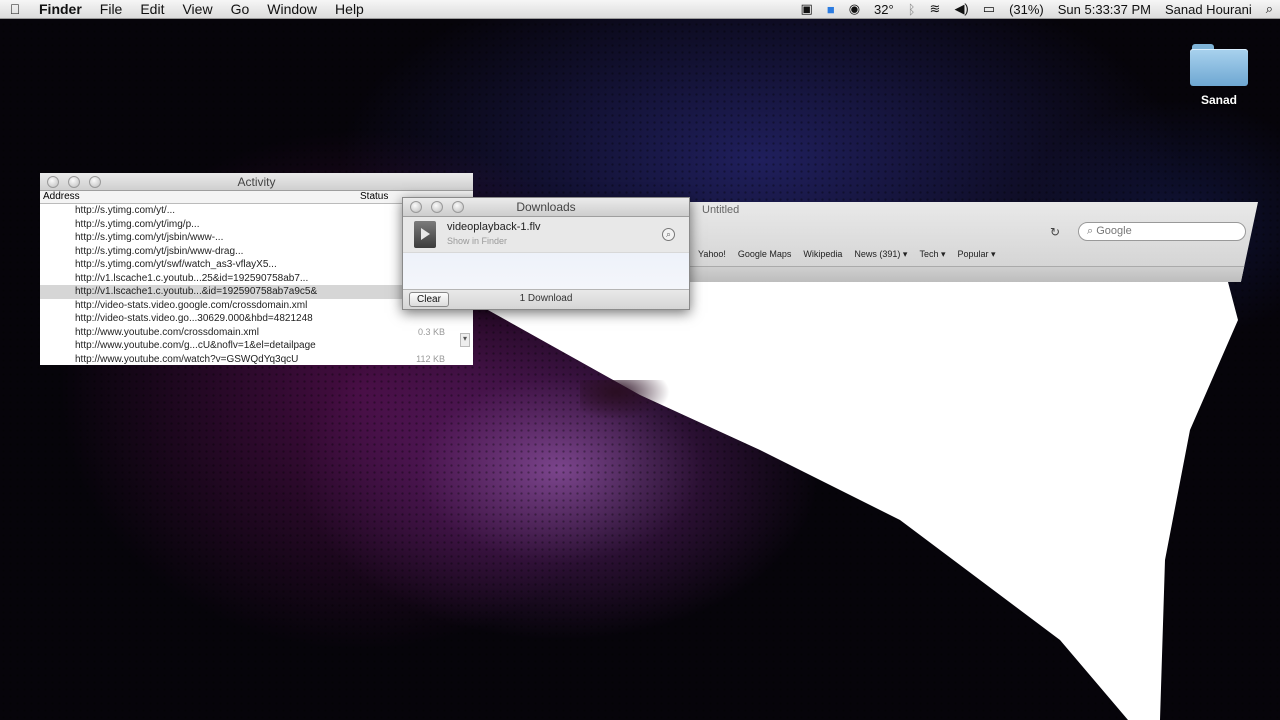 The height and width of the screenshot is (720, 1280). Describe the element at coordinates (465, 340) in the screenshot. I see `scroll-down-arrow-icon: ▾` at that location.